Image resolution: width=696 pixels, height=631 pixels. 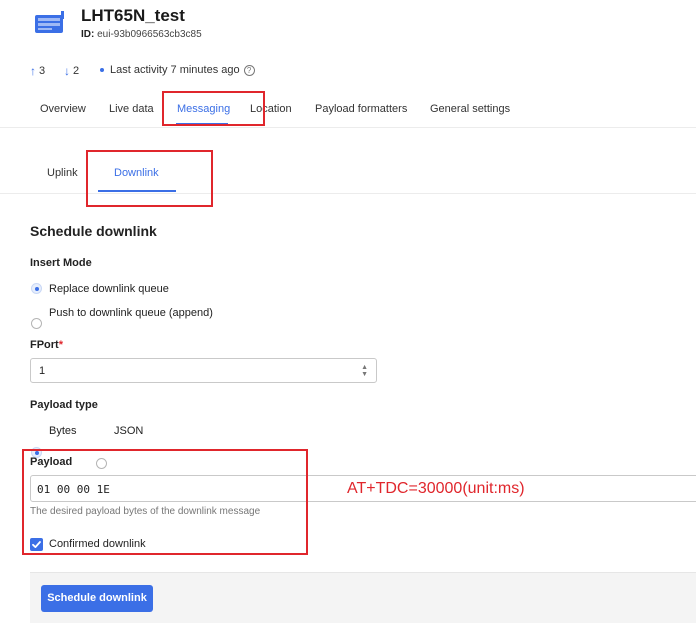 What do you see at coordinates (62, 173) in the screenshot?
I see `subtab-uplink: Uplink` at bounding box center [62, 173].